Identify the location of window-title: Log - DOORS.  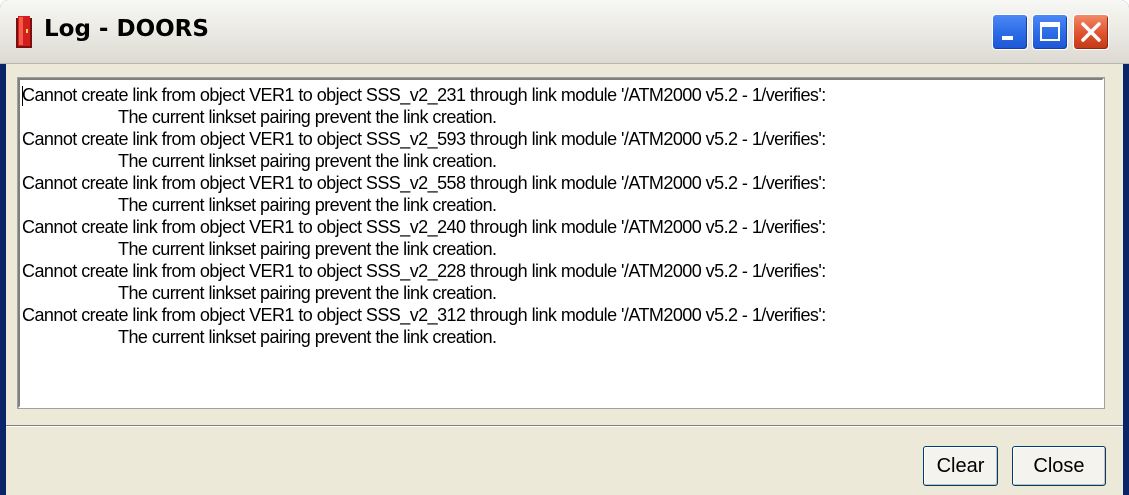
(126, 29).